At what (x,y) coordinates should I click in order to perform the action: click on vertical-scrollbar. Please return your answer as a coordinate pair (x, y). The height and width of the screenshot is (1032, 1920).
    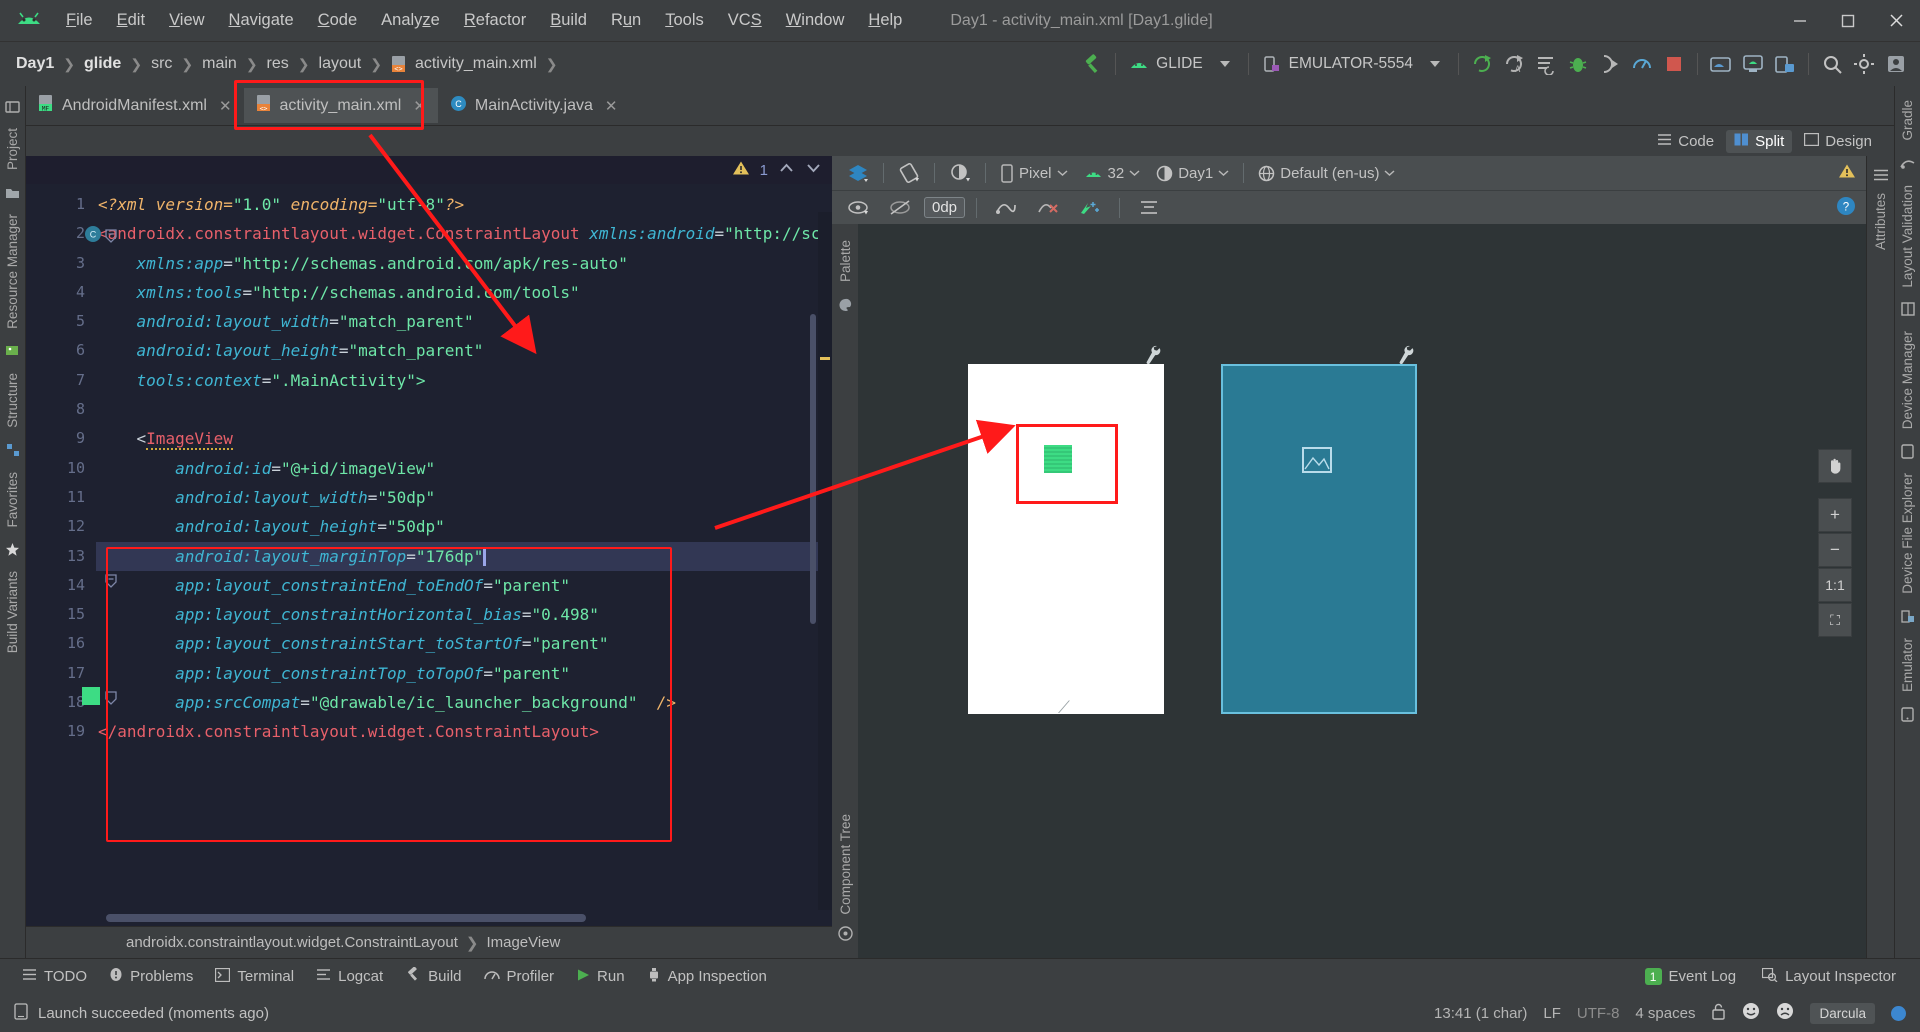
    Looking at the image, I should click on (813, 469).